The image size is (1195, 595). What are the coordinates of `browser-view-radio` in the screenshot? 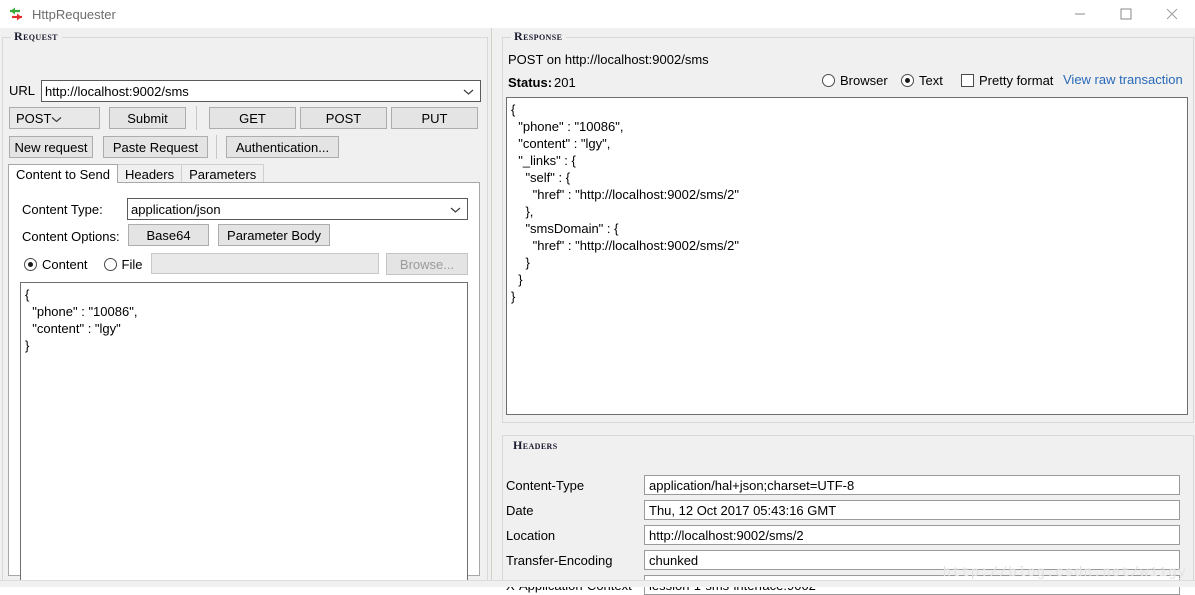 It's located at (828, 80).